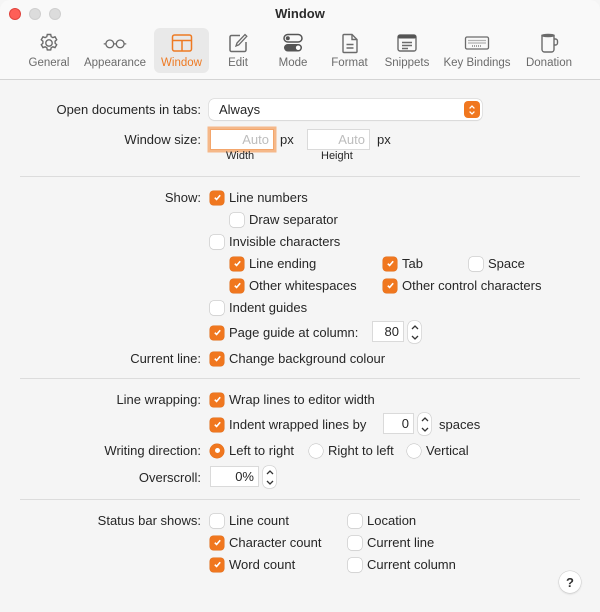 This screenshot has height=612, width=600. Describe the element at coordinates (158, 399) in the screenshot. I see `line-wrapping-label: Line wrapping:` at that location.